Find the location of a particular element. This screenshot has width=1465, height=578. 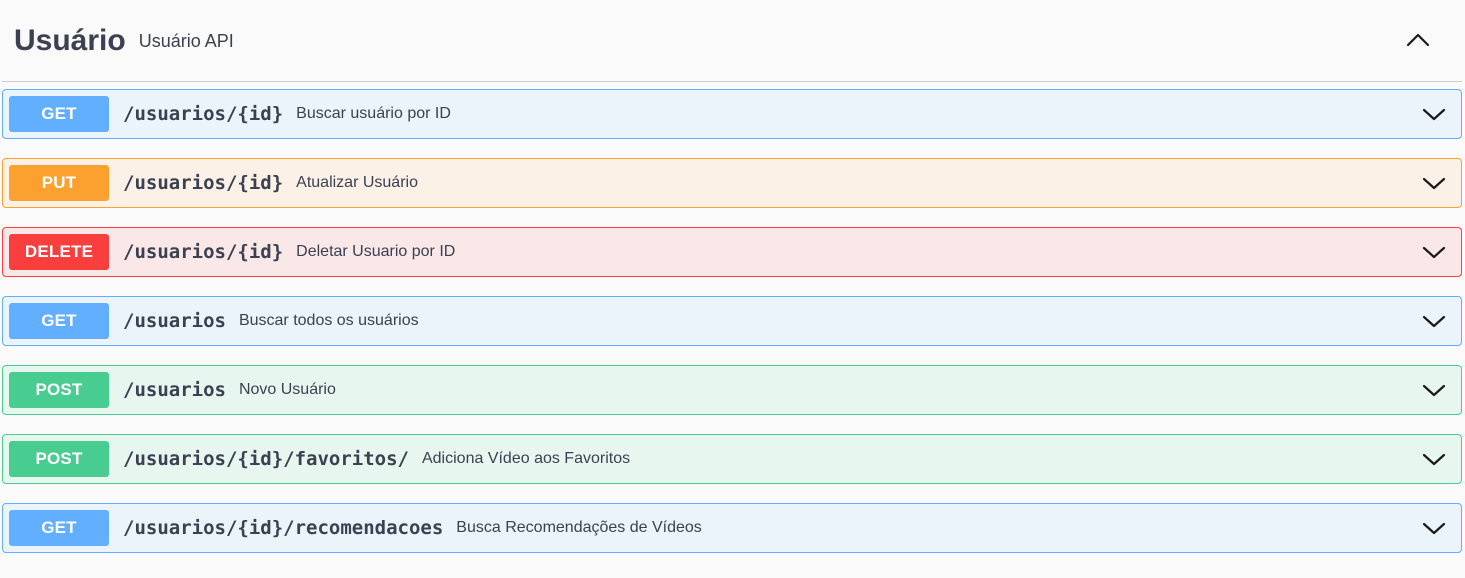

operation-summary: Novo Usuário is located at coordinates (287, 389).